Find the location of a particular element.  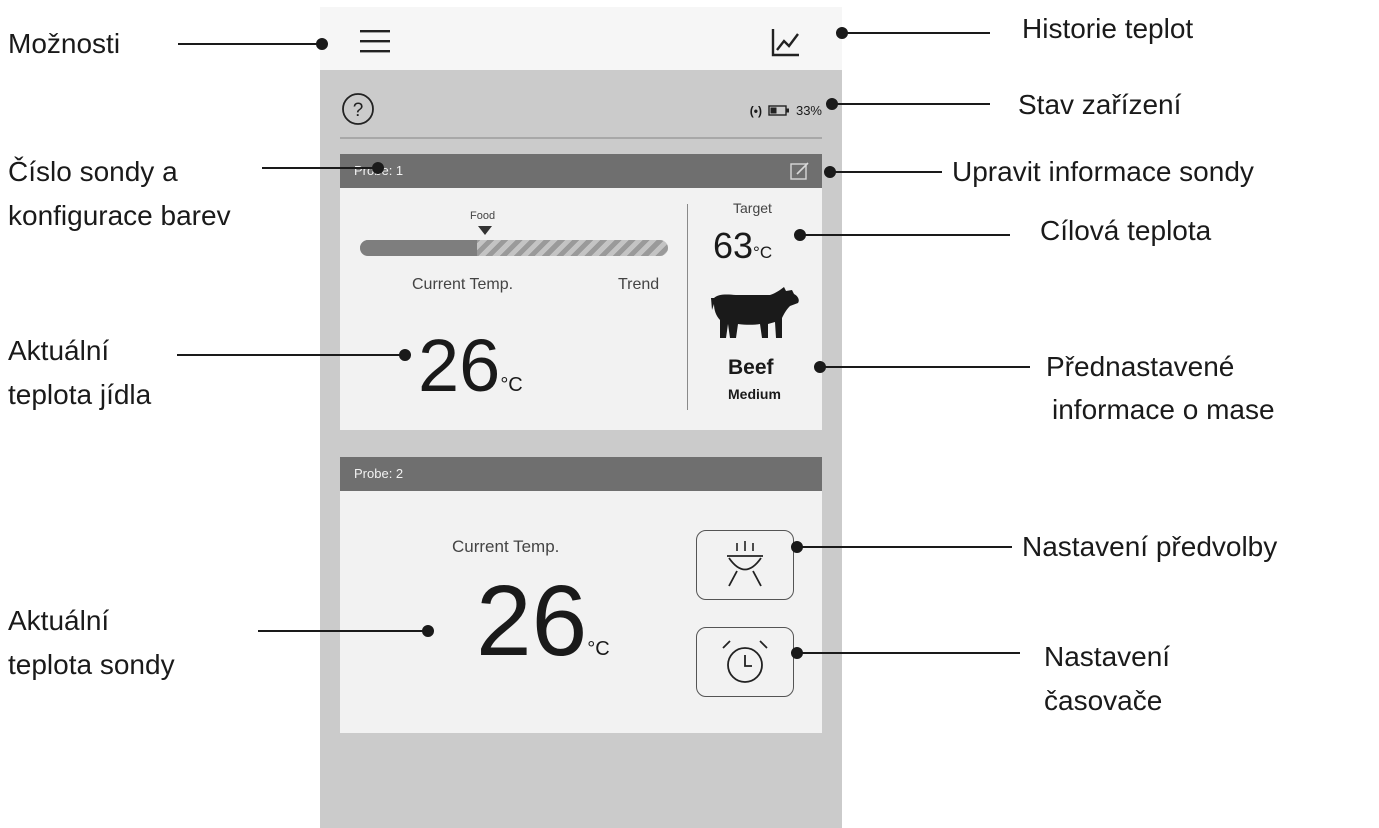

annotation-probe-number-l1: Číslo sondy a is located at coordinates (93, 171).